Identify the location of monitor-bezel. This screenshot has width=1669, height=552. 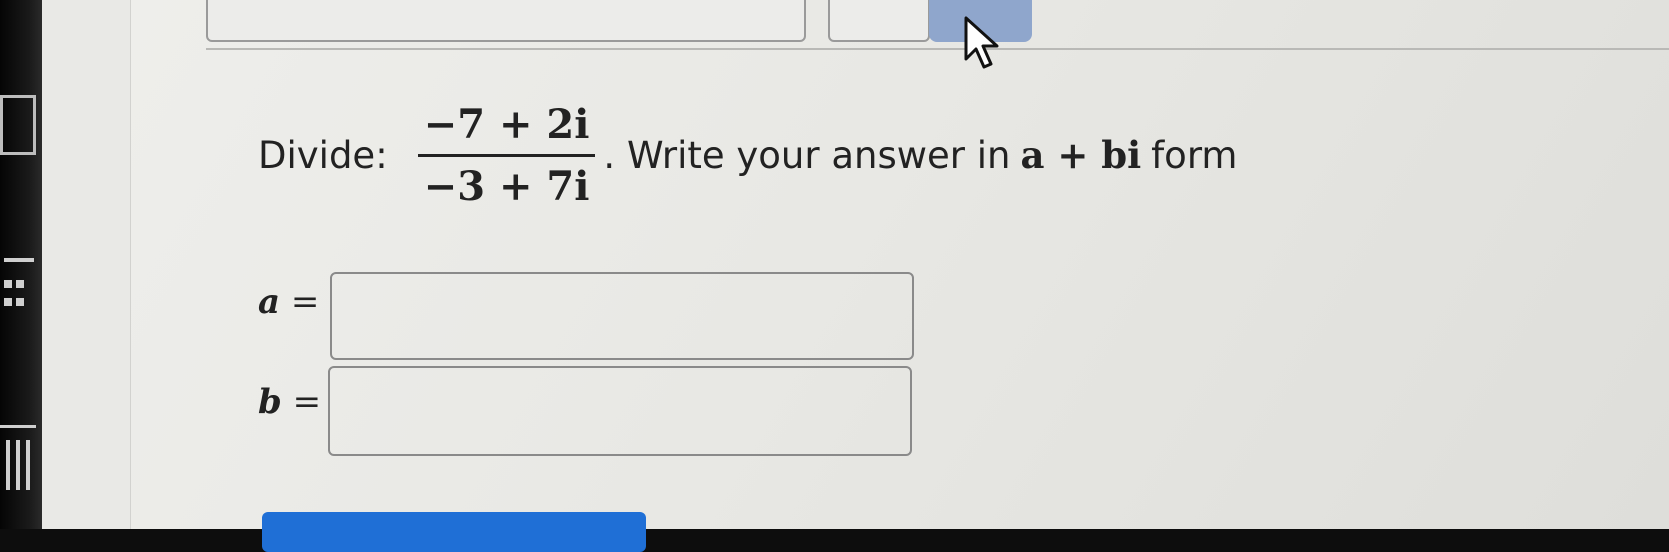
(21, 264).